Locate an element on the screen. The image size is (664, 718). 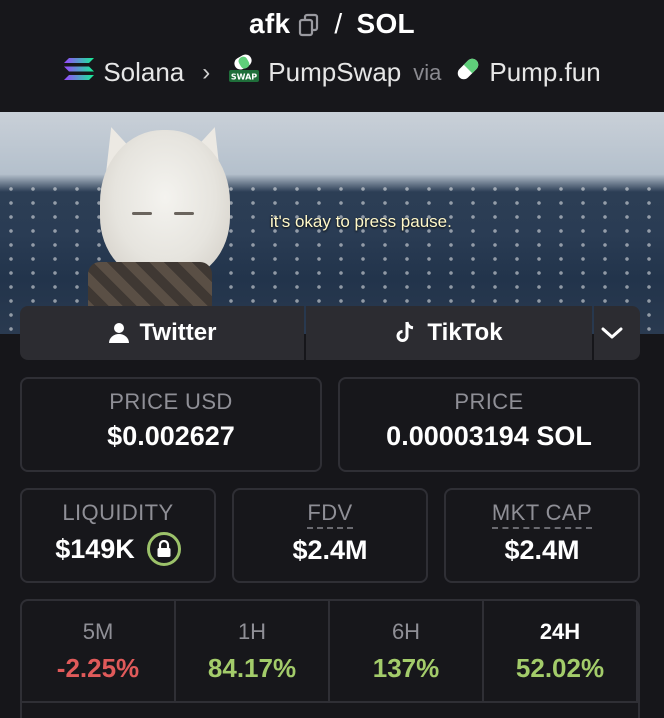
tab-6h-change: 137% is located at coordinates (406, 668).